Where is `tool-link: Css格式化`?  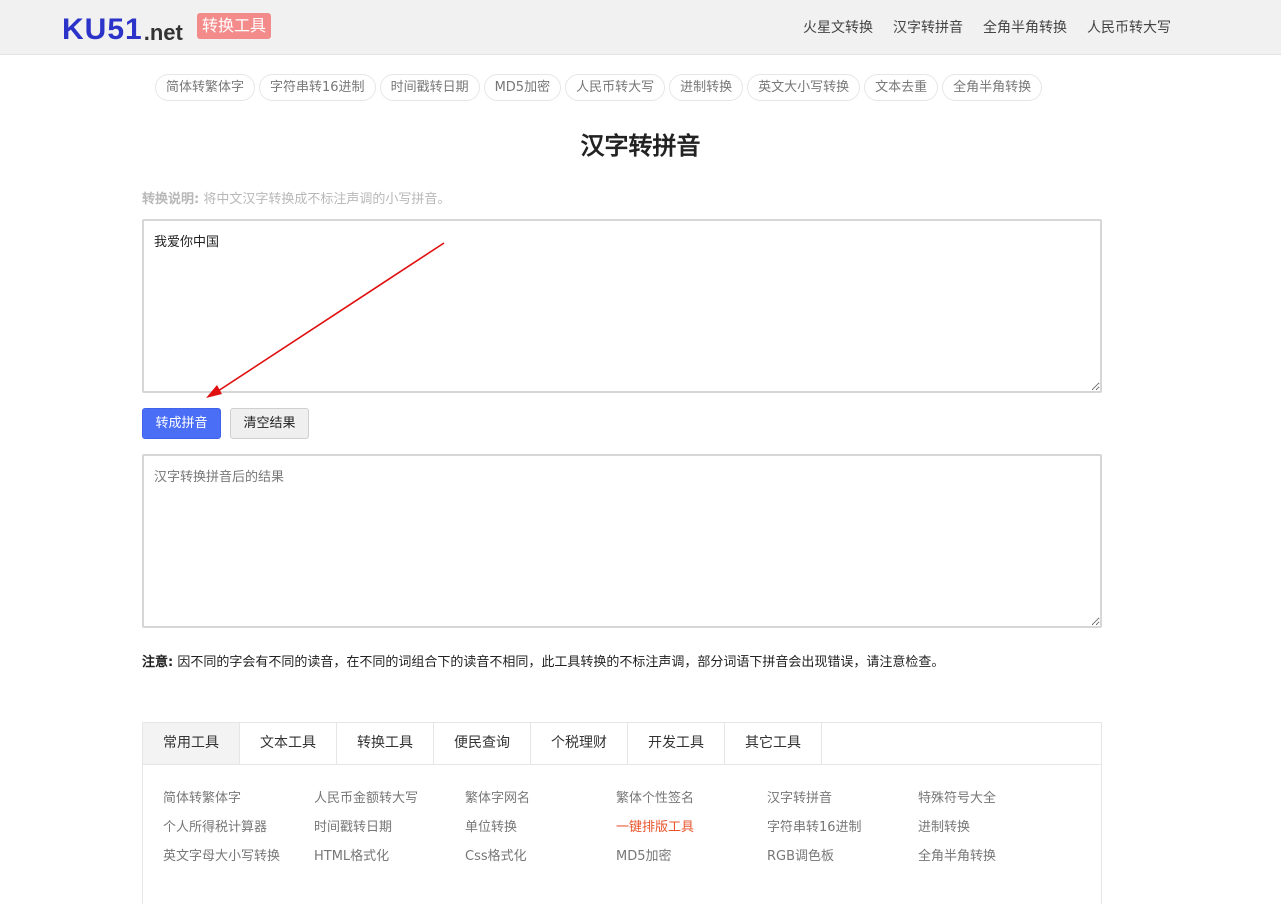
tool-link: Css格式化 is located at coordinates (540, 856).